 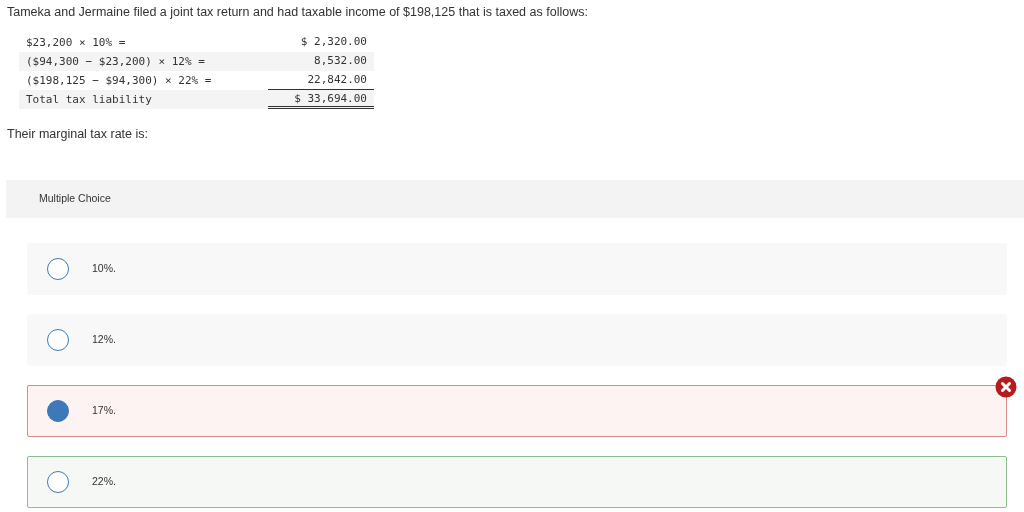 What do you see at coordinates (78, 134) in the screenshot?
I see `prompt-text: Their marginal tax rate is:` at bounding box center [78, 134].